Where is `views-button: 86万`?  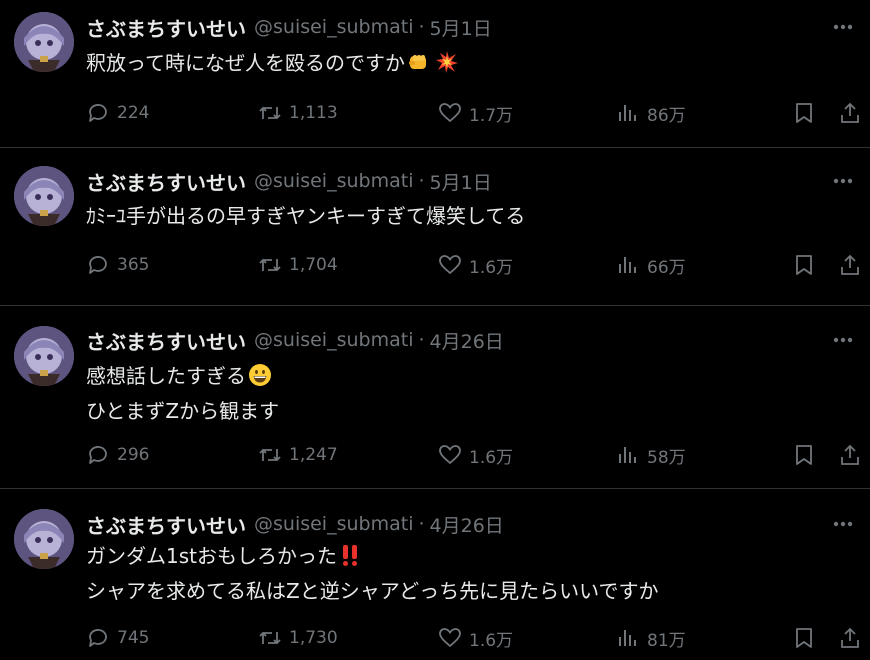 views-button: 86万 is located at coordinates (651, 113).